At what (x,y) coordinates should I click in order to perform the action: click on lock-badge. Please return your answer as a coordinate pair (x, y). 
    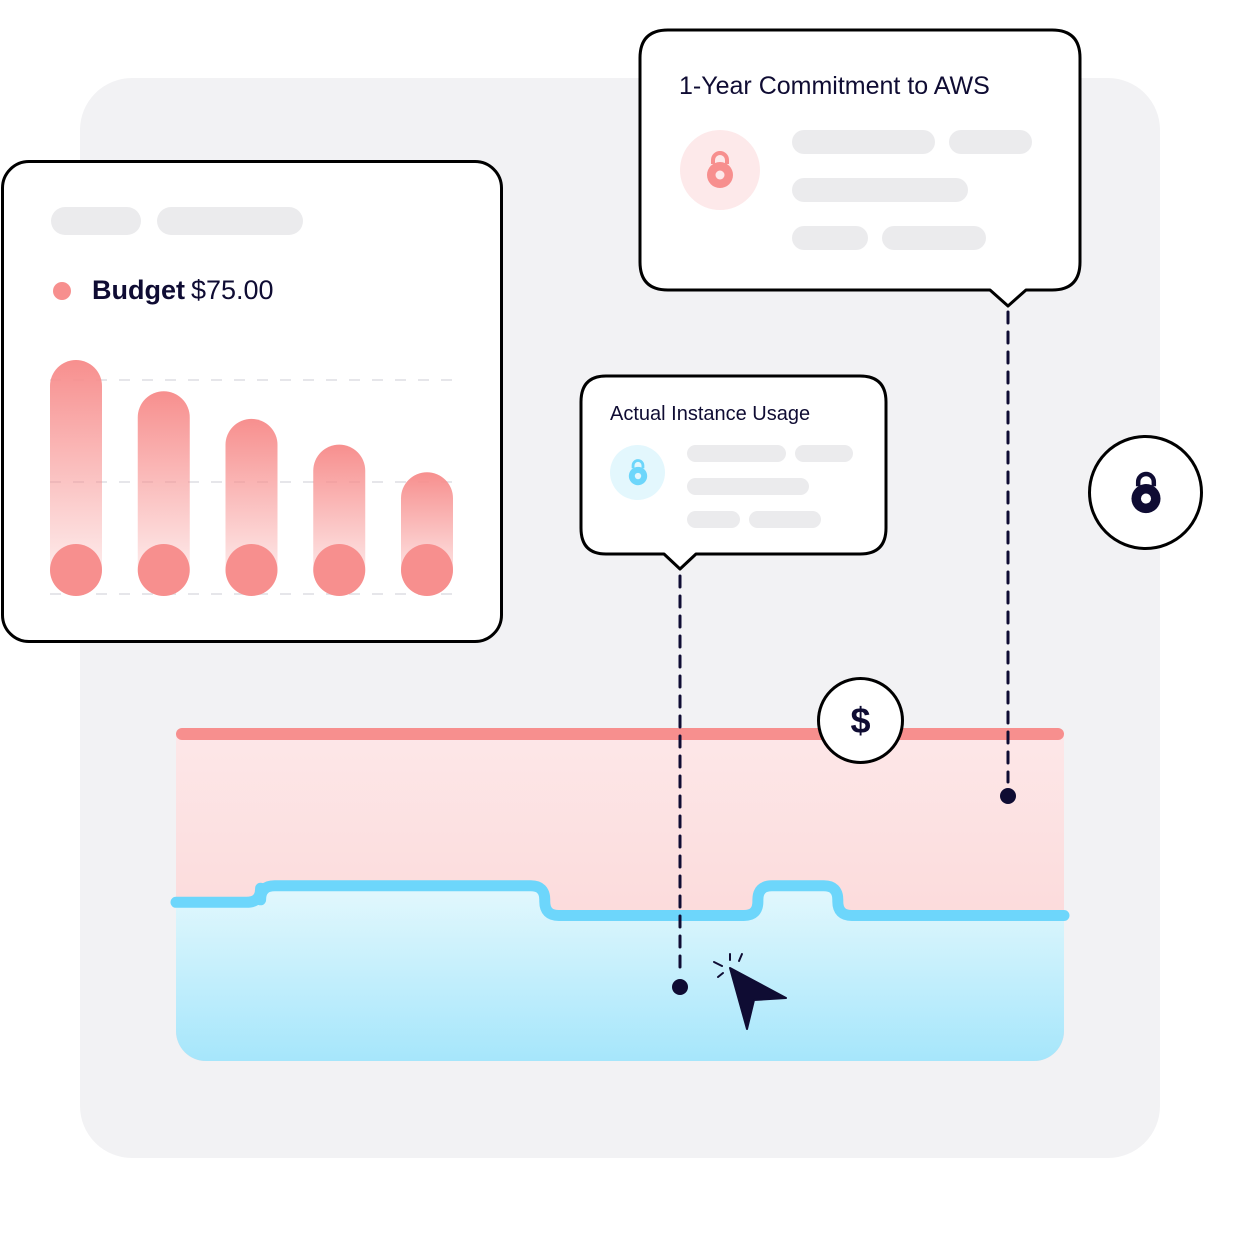
    Looking at the image, I should click on (1145, 492).